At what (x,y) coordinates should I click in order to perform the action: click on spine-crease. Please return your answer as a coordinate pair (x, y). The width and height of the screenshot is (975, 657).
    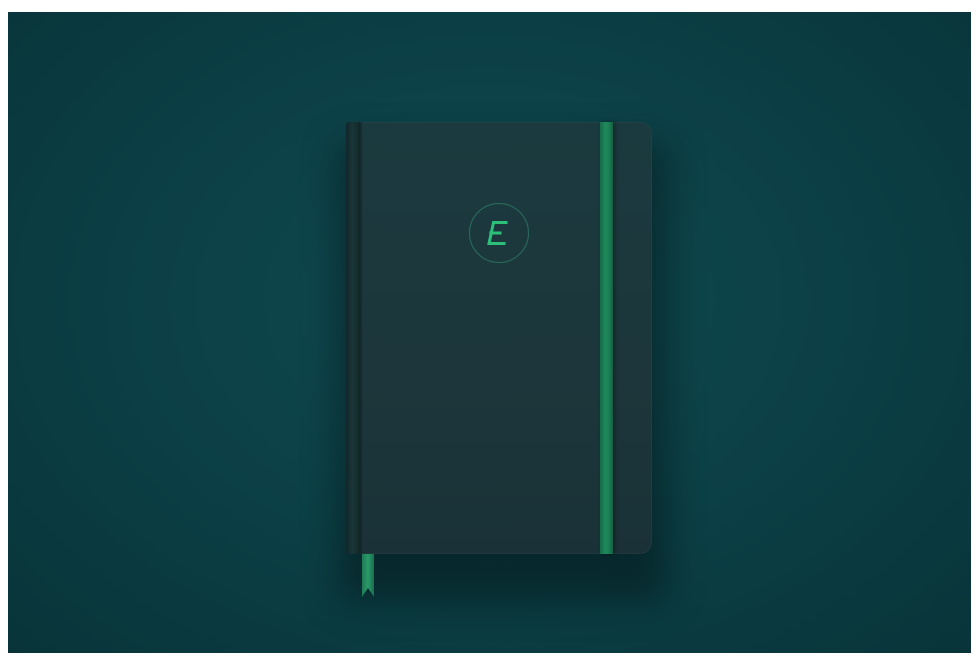
    Looking at the image, I should click on (361, 338).